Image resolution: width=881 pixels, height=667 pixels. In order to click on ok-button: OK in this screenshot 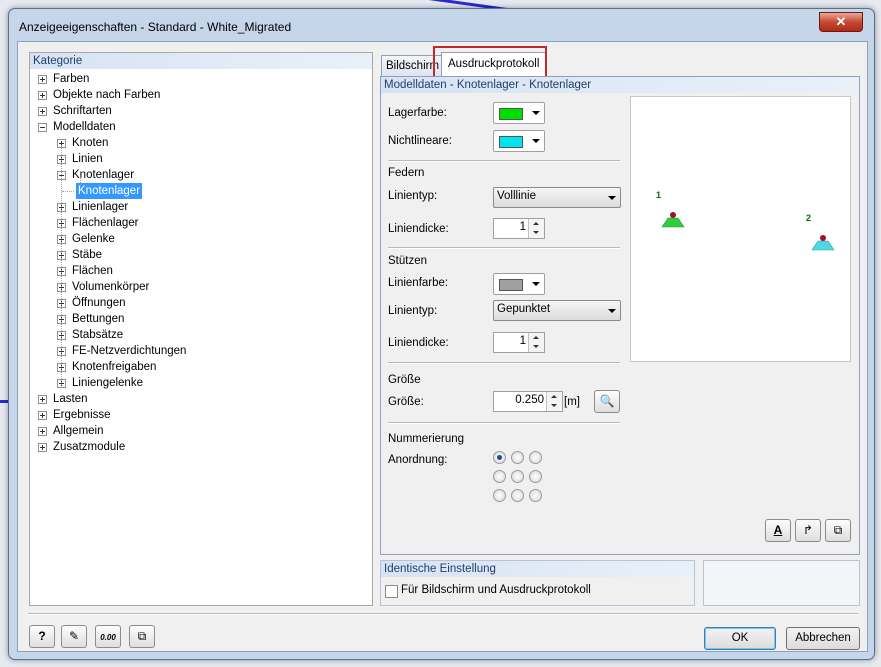, I will do `click(740, 638)`.